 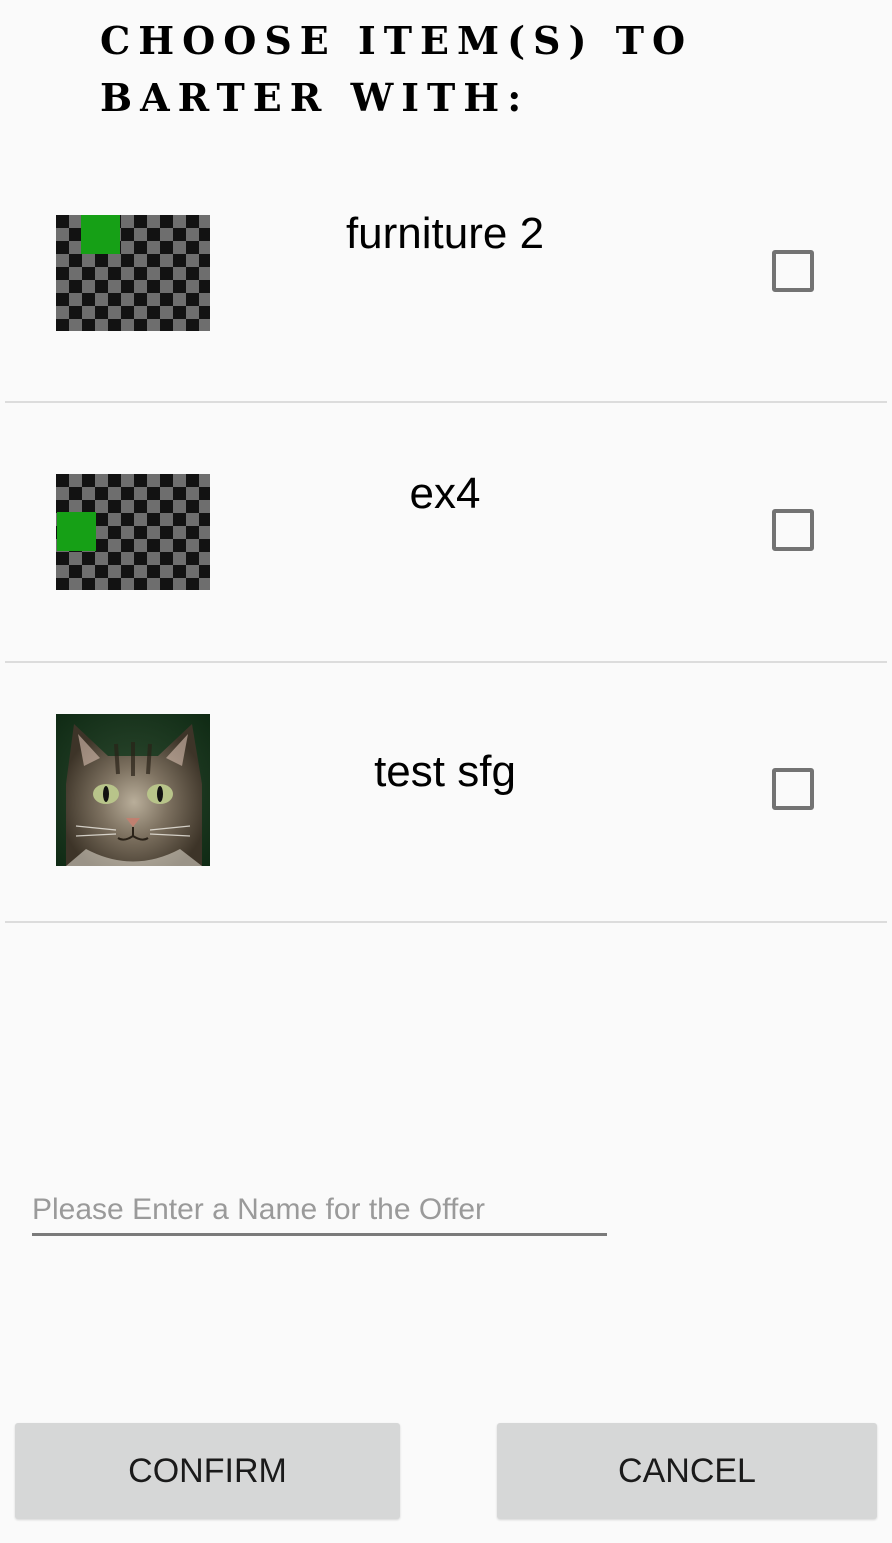 I want to click on offer-name-input, so click(x=319, y=1211).